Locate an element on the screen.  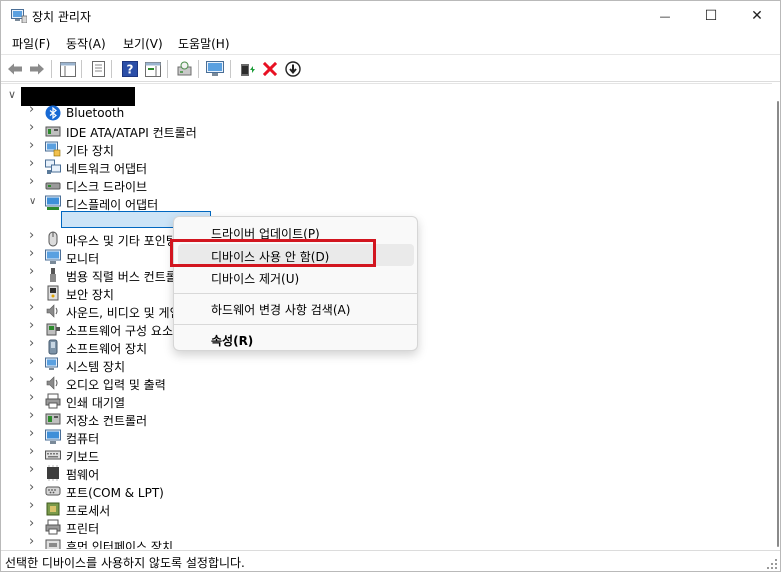
scan-hardware-icon is located at coordinates (184, 68).